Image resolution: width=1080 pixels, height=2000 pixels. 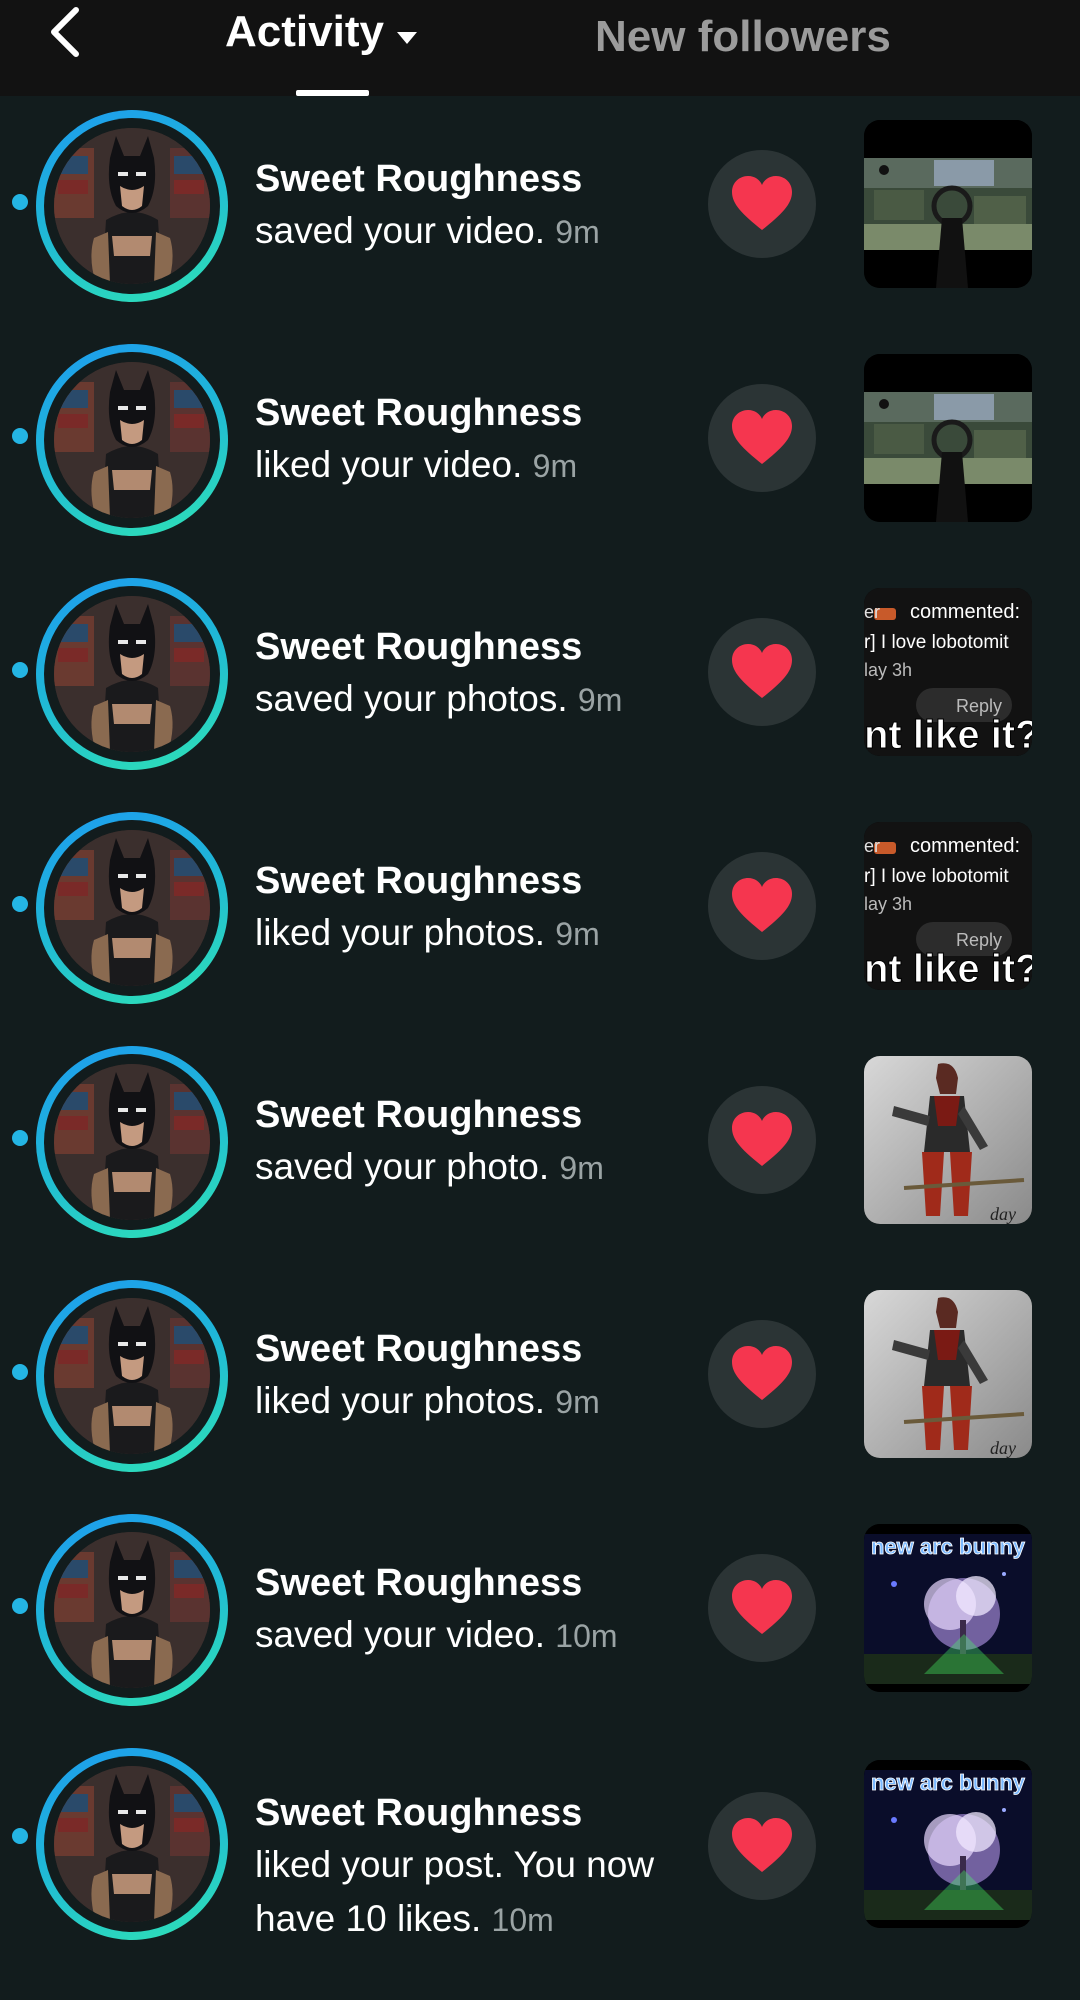 I want to click on notification-text: Sweet Roughness liked your photos. 9m, so click(x=465, y=908).